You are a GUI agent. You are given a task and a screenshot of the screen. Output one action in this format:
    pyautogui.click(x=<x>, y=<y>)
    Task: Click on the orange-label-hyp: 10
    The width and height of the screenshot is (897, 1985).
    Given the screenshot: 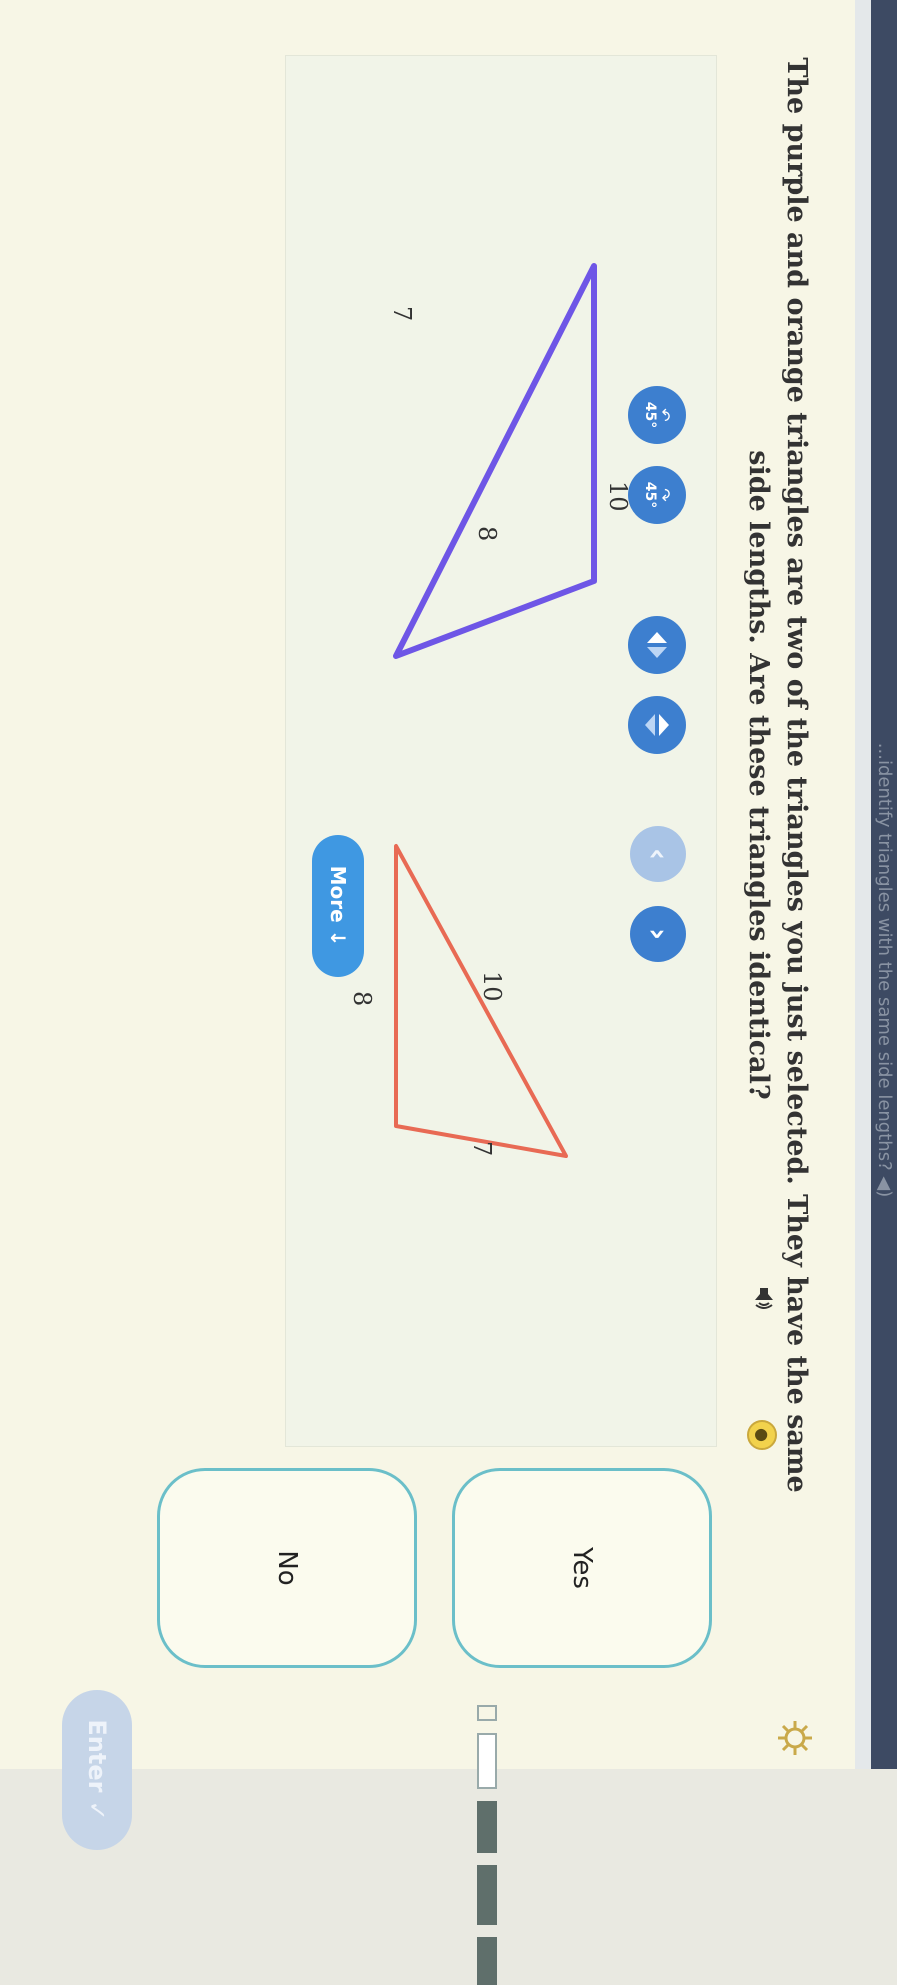 What is the action you would take?
    pyautogui.click(x=492, y=986)
    